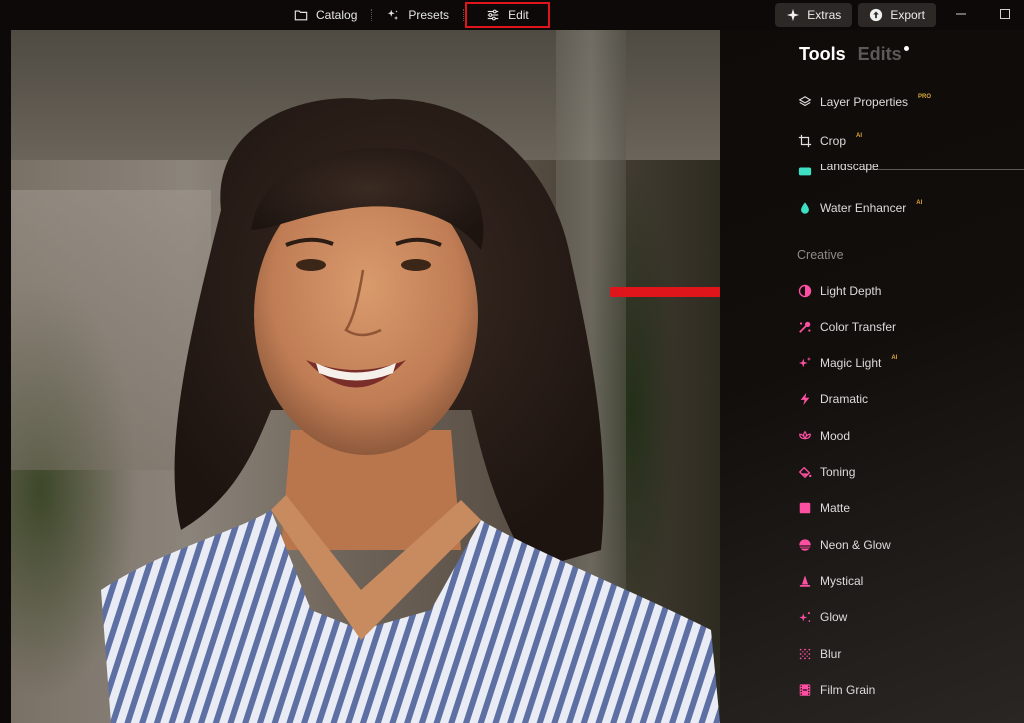  What do you see at coordinates (820, 255) in the screenshot?
I see `section-title-creative: Creative` at bounding box center [820, 255].